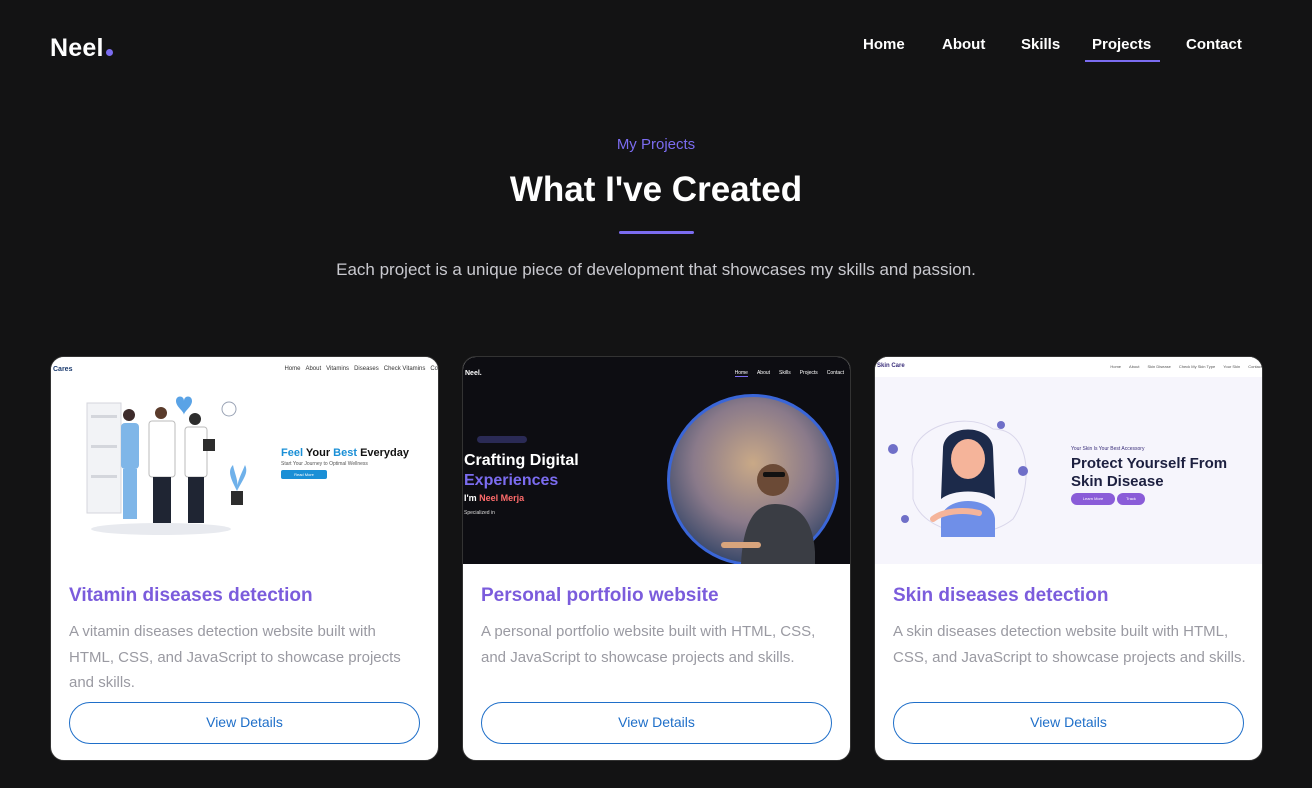 Image resolution: width=1312 pixels, height=788 pixels. What do you see at coordinates (1093, 499) in the screenshot?
I see `thumb-learn-more: Learn More` at bounding box center [1093, 499].